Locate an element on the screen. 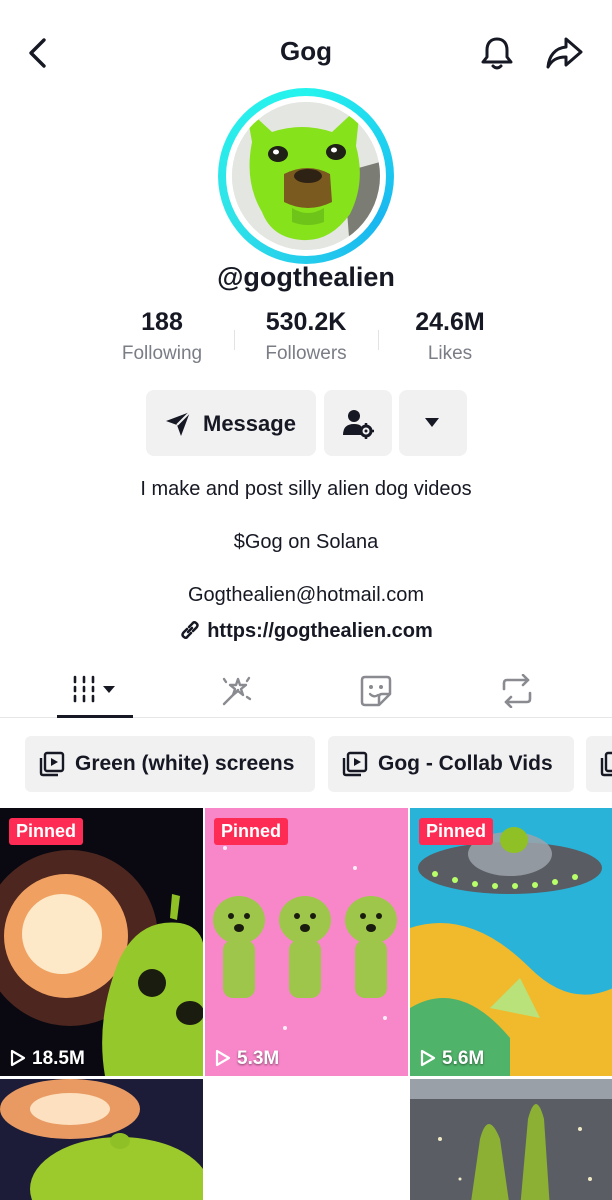 Image resolution: width=612 pixels, height=1200 pixels. likes-stat: 24.6M Likes is located at coordinates (450, 336).